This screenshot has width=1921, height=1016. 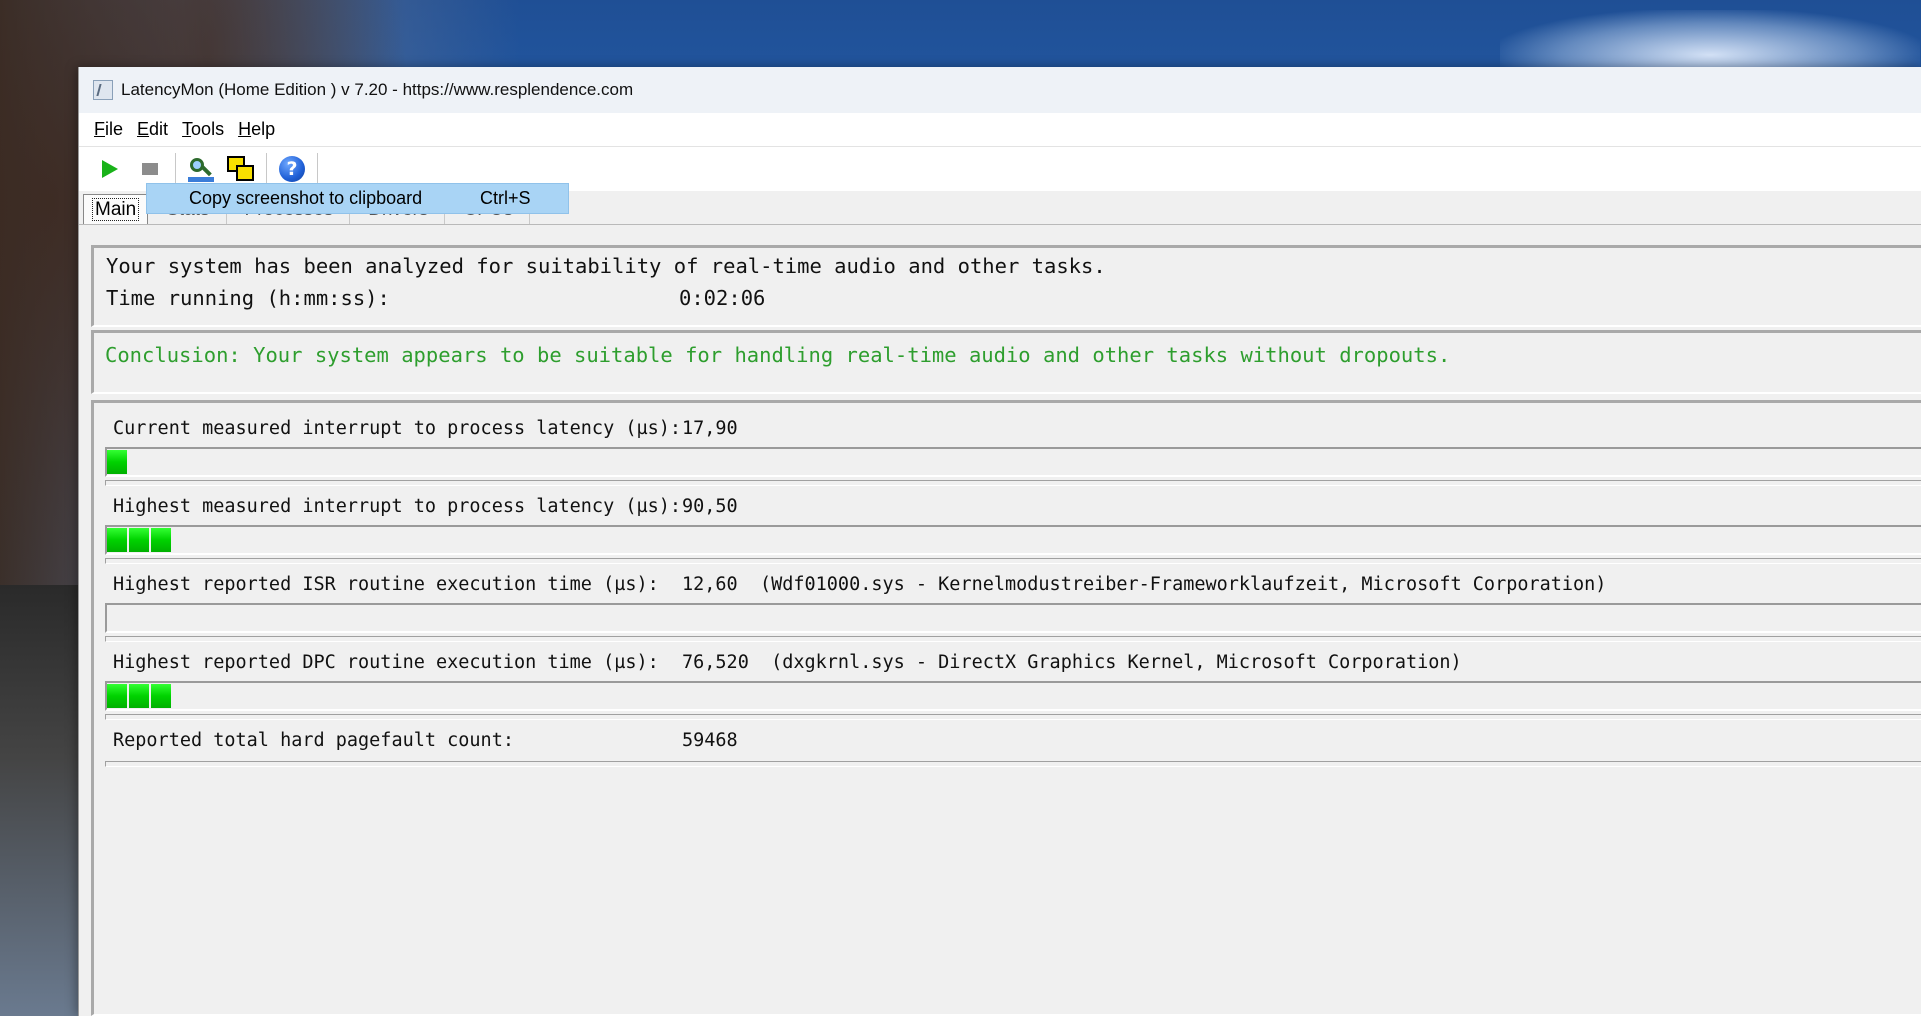 What do you see at coordinates (505, 198) in the screenshot?
I see `copy-screenshot-shortcut: Ctrl+S` at bounding box center [505, 198].